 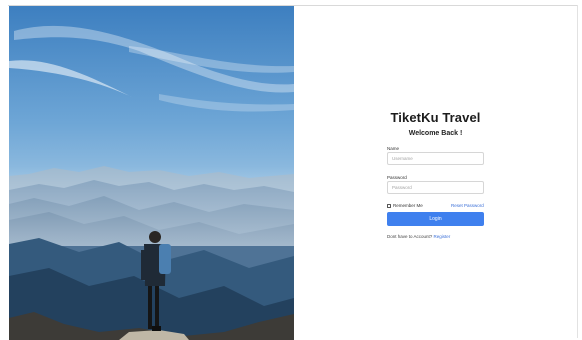 What do you see at coordinates (393, 148) in the screenshot?
I see `name-label: Name` at bounding box center [393, 148].